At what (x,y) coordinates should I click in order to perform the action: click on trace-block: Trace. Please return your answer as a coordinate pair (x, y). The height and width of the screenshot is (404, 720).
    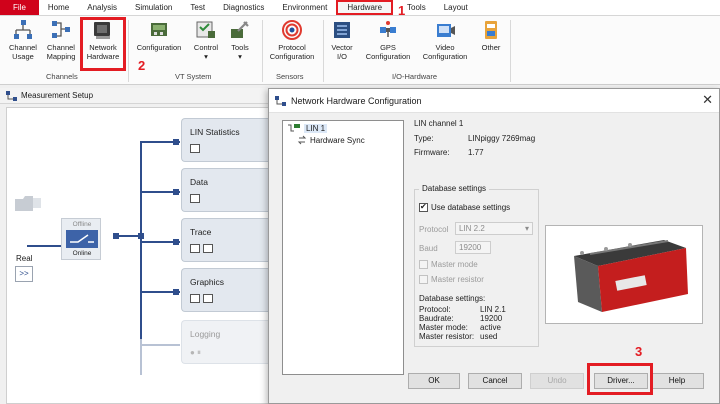
    Looking at the image, I should click on (226, 240).